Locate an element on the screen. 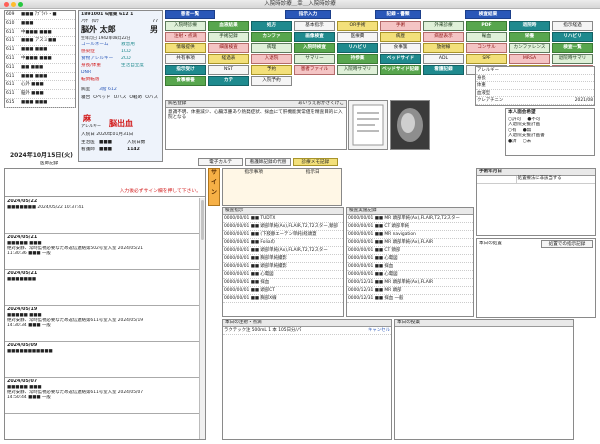 This screenshot has width=600, height=444. result-row: 0000/00/01 ■■ MR 頭部単純(Ax),FLAIR,T2,T2スター is located at coordinates (410, 219).